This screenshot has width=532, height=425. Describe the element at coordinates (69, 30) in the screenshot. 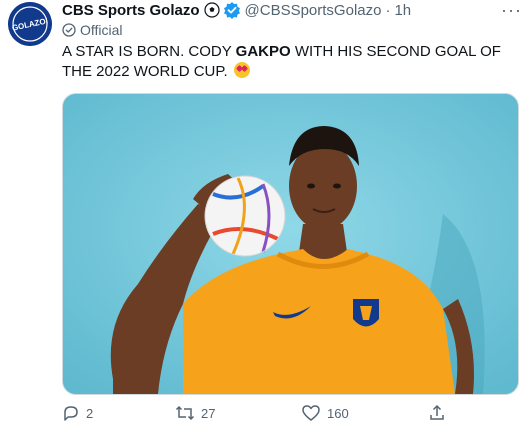

I see `official-check-icon` at that location.